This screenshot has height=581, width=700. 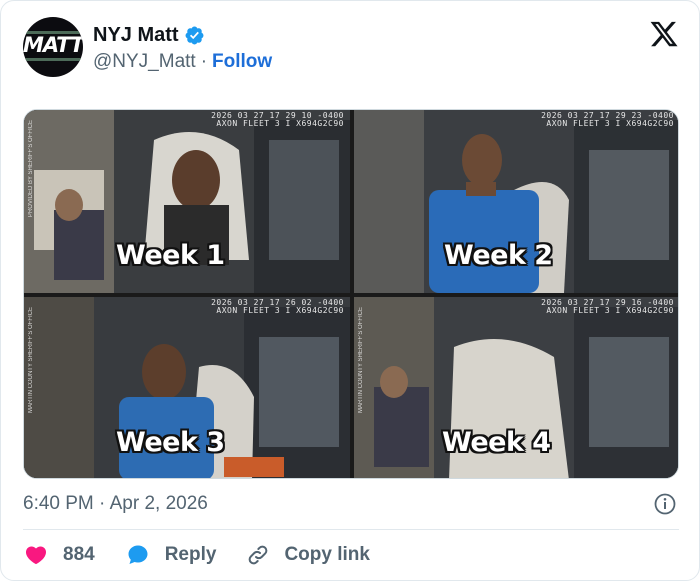 What do you see at coordinates (351, 529) in the screenshot?
I see `divider` at bounding box center [351, 529].